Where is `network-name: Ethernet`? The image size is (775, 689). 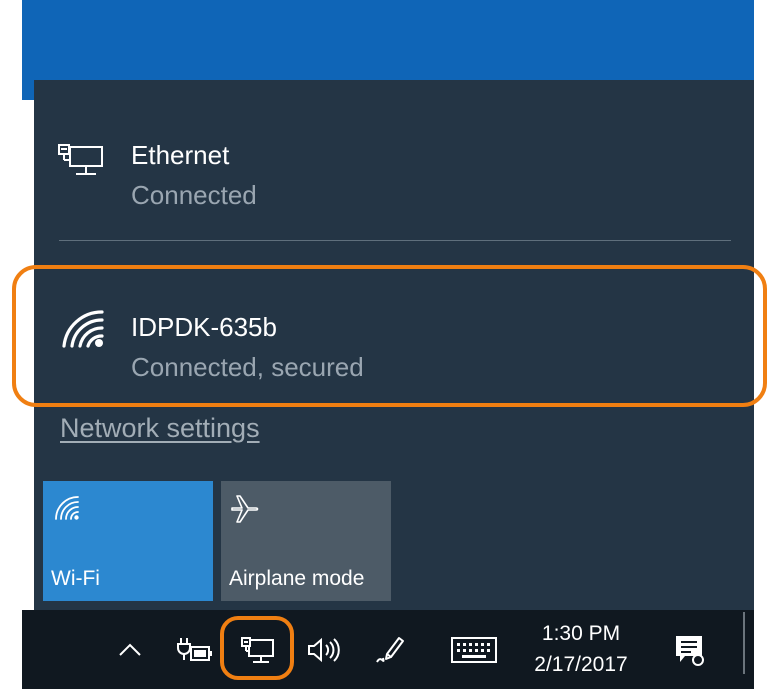
network-name: Ethernet is located at coordinates (180, 155).